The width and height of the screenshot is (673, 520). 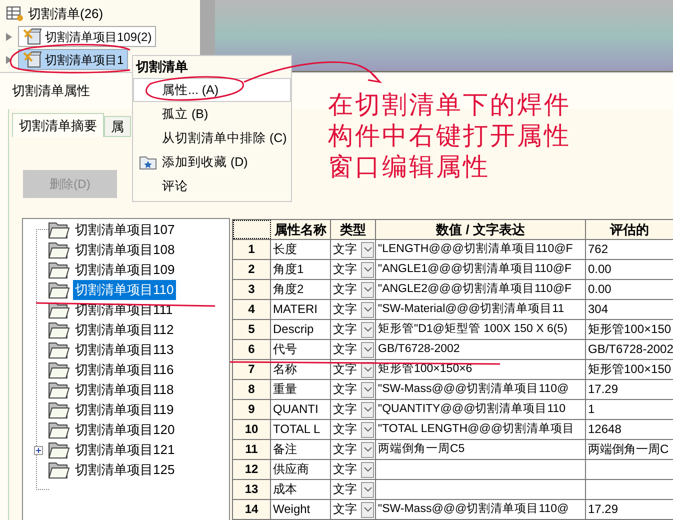 What do you see at coordinates (212, 114) in the screenshot?
I see `menu-item: 孤立 (B)` at bounding box center [212, 114].